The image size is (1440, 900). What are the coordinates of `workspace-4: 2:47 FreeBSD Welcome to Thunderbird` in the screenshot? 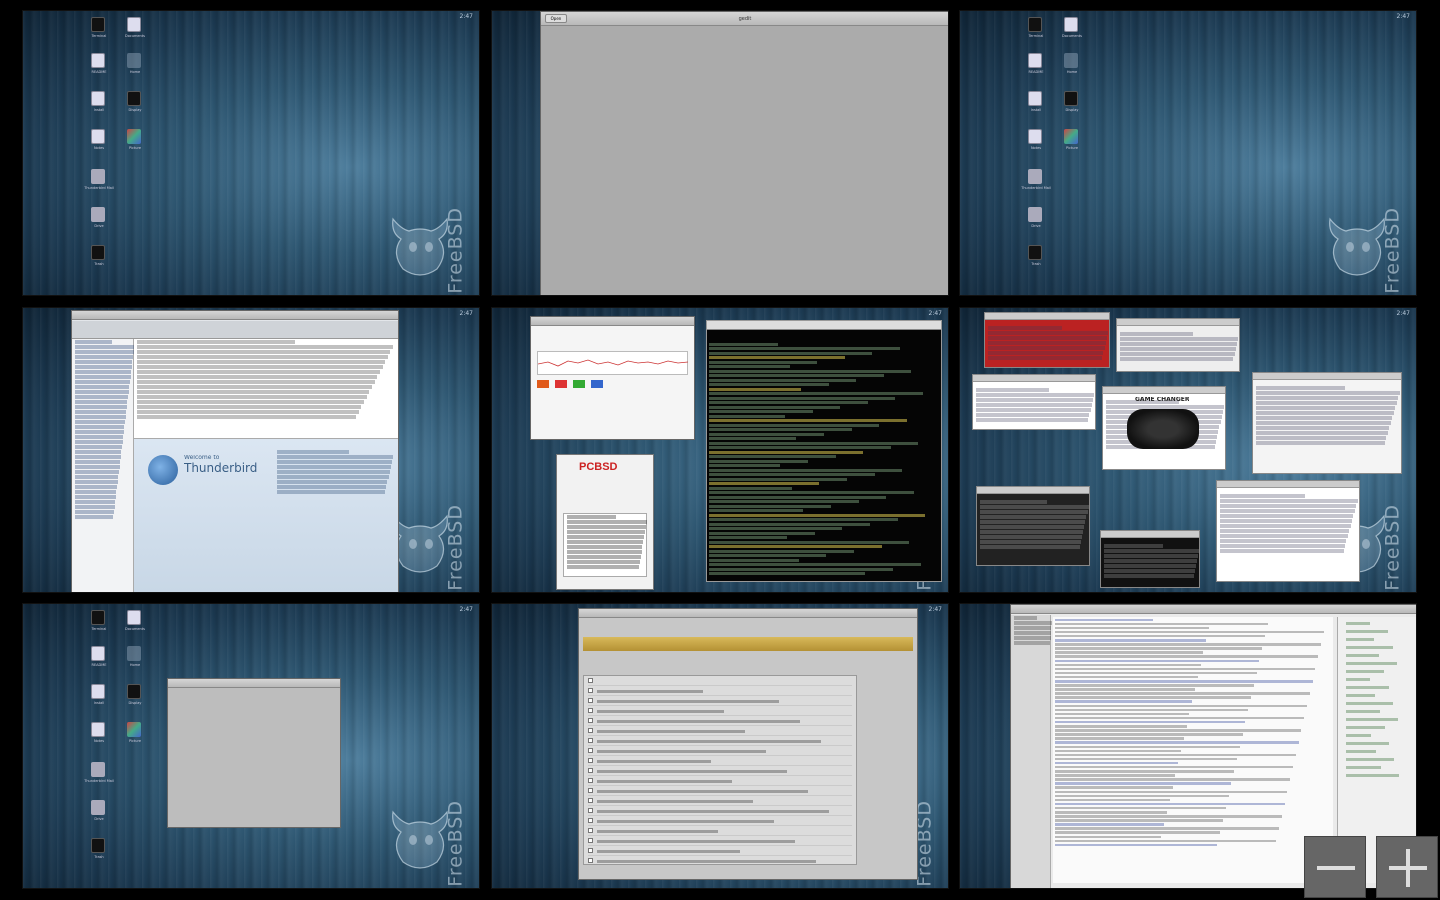 It's located at (251, 450).